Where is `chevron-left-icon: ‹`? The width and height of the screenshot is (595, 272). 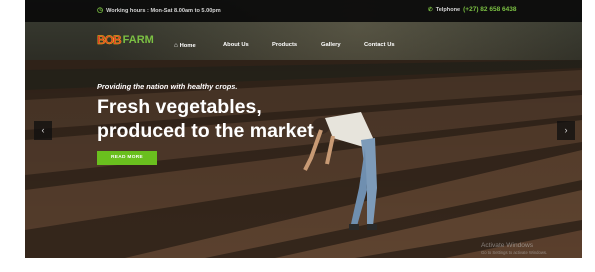 chevron-left-icon: ‹ is located at coordinates (43, 130).